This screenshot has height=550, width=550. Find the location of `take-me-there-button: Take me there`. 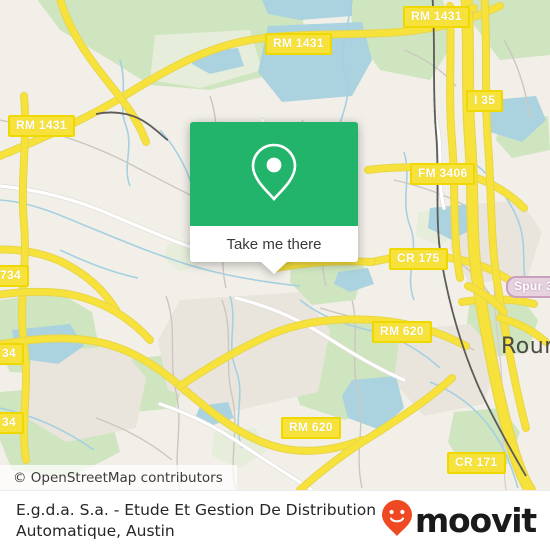

take-me-there-button: Take me there is located at coordinates (274, 244).